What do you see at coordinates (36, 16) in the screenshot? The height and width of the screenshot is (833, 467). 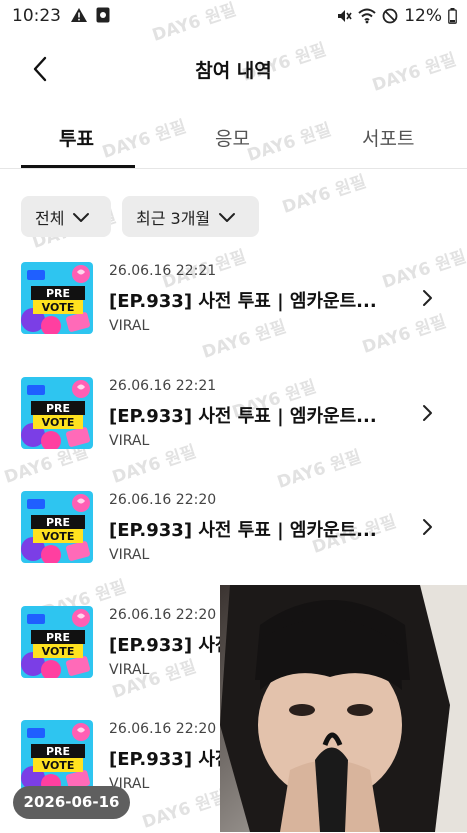 I see `status-time: 10:23` at bounding box center [36, 16].